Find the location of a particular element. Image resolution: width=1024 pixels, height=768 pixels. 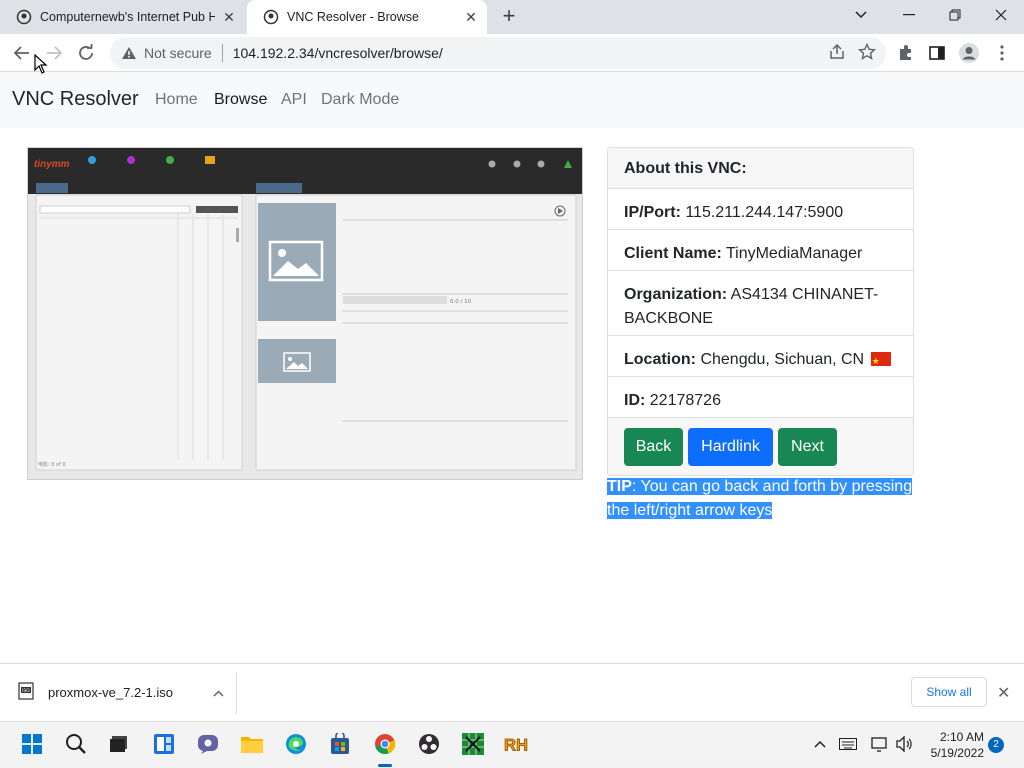

download-item: ISO proxmox-ve_7.2-1.iso is located at coordinates (121, 692).